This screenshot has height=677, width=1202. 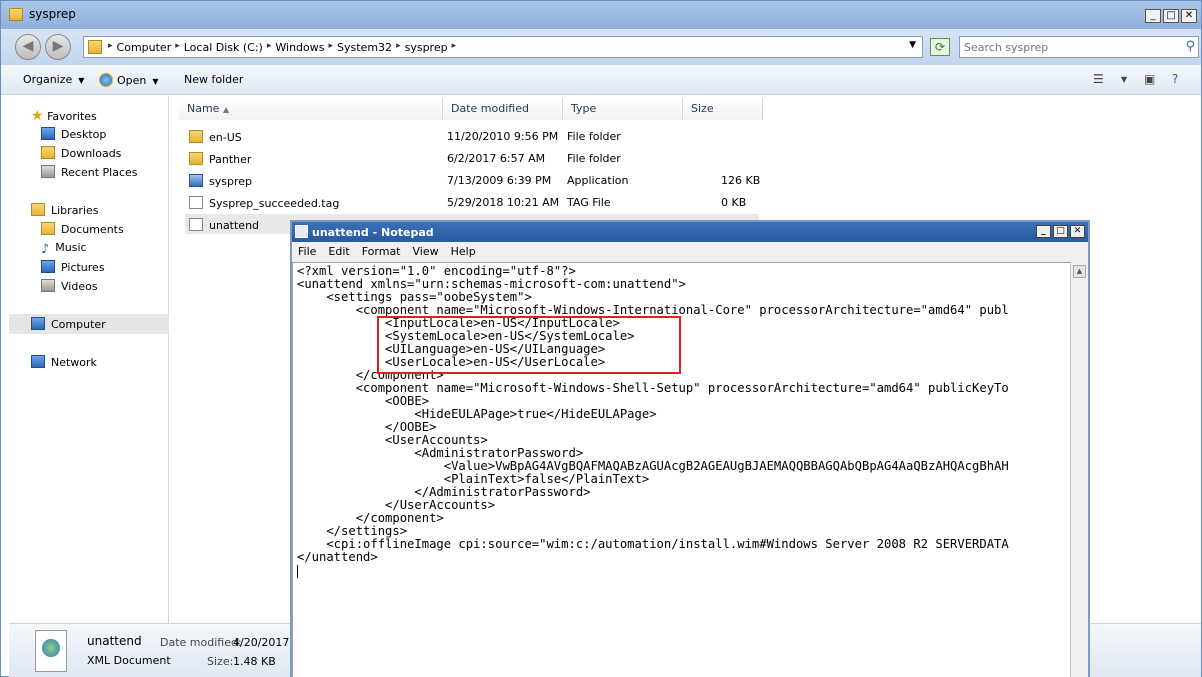 I want to click on details-file-type: XML Document, so click(x=129, y=660).